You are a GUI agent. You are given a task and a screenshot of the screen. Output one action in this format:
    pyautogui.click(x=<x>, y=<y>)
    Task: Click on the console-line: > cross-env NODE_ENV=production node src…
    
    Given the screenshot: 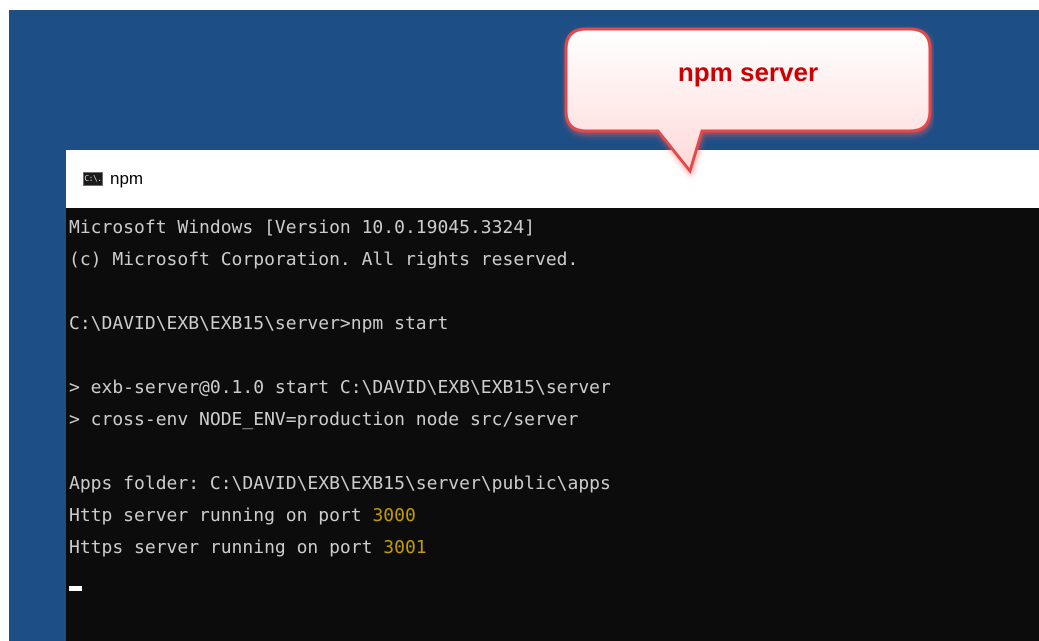 What is the action you would take?
    pyautogui.click(x=324, y=419)
    